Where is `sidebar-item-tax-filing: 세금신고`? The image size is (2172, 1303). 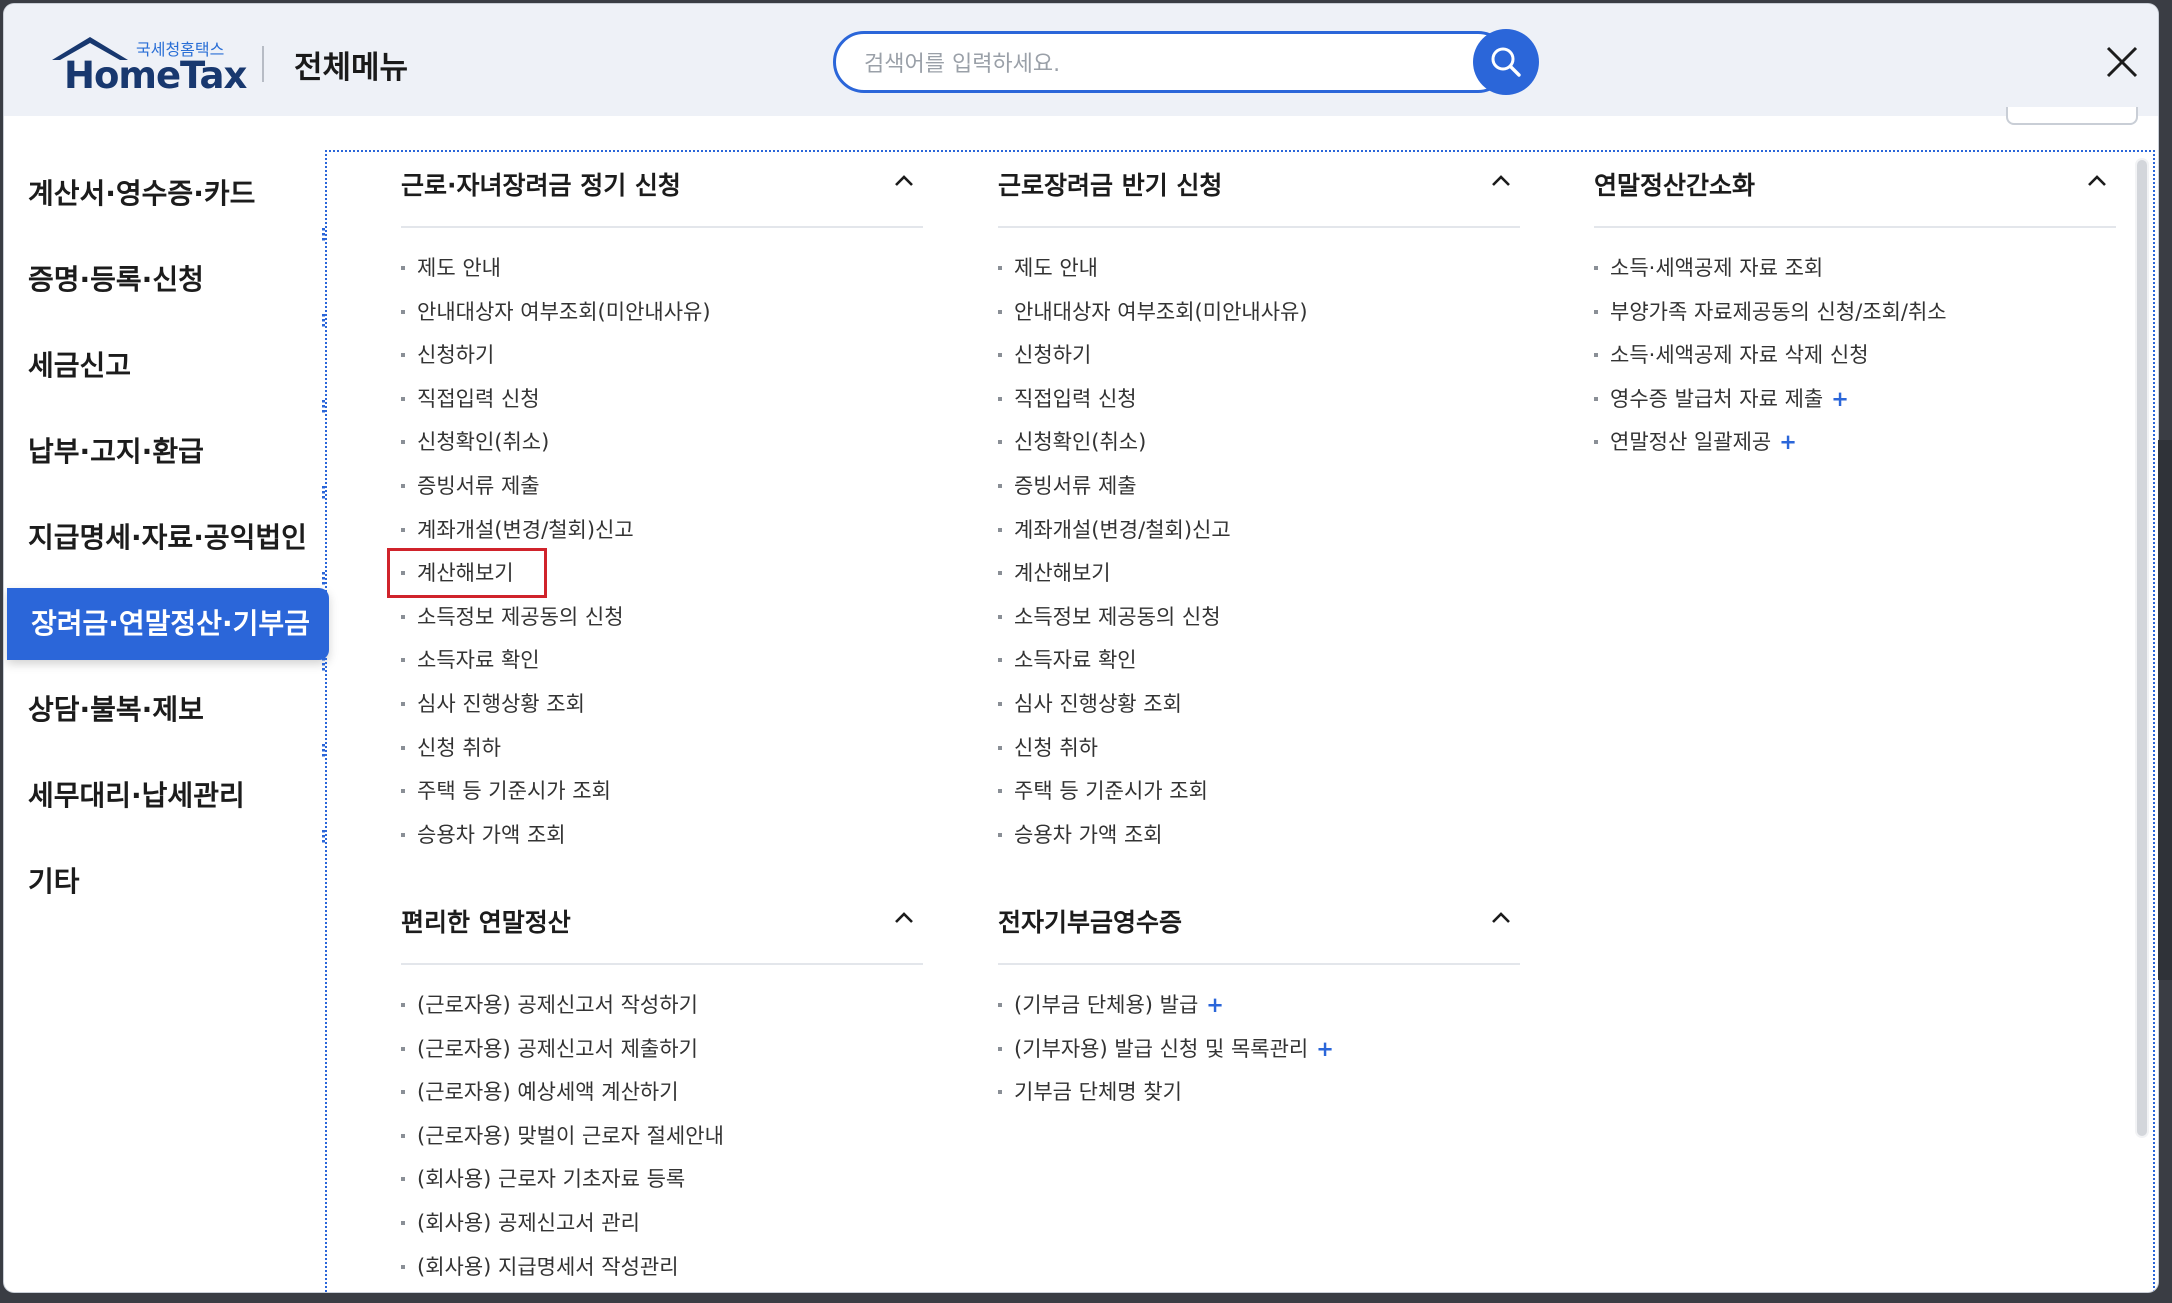 sidebar-item-tax-filing: 세금신고 is located at coordinates (165, 366).